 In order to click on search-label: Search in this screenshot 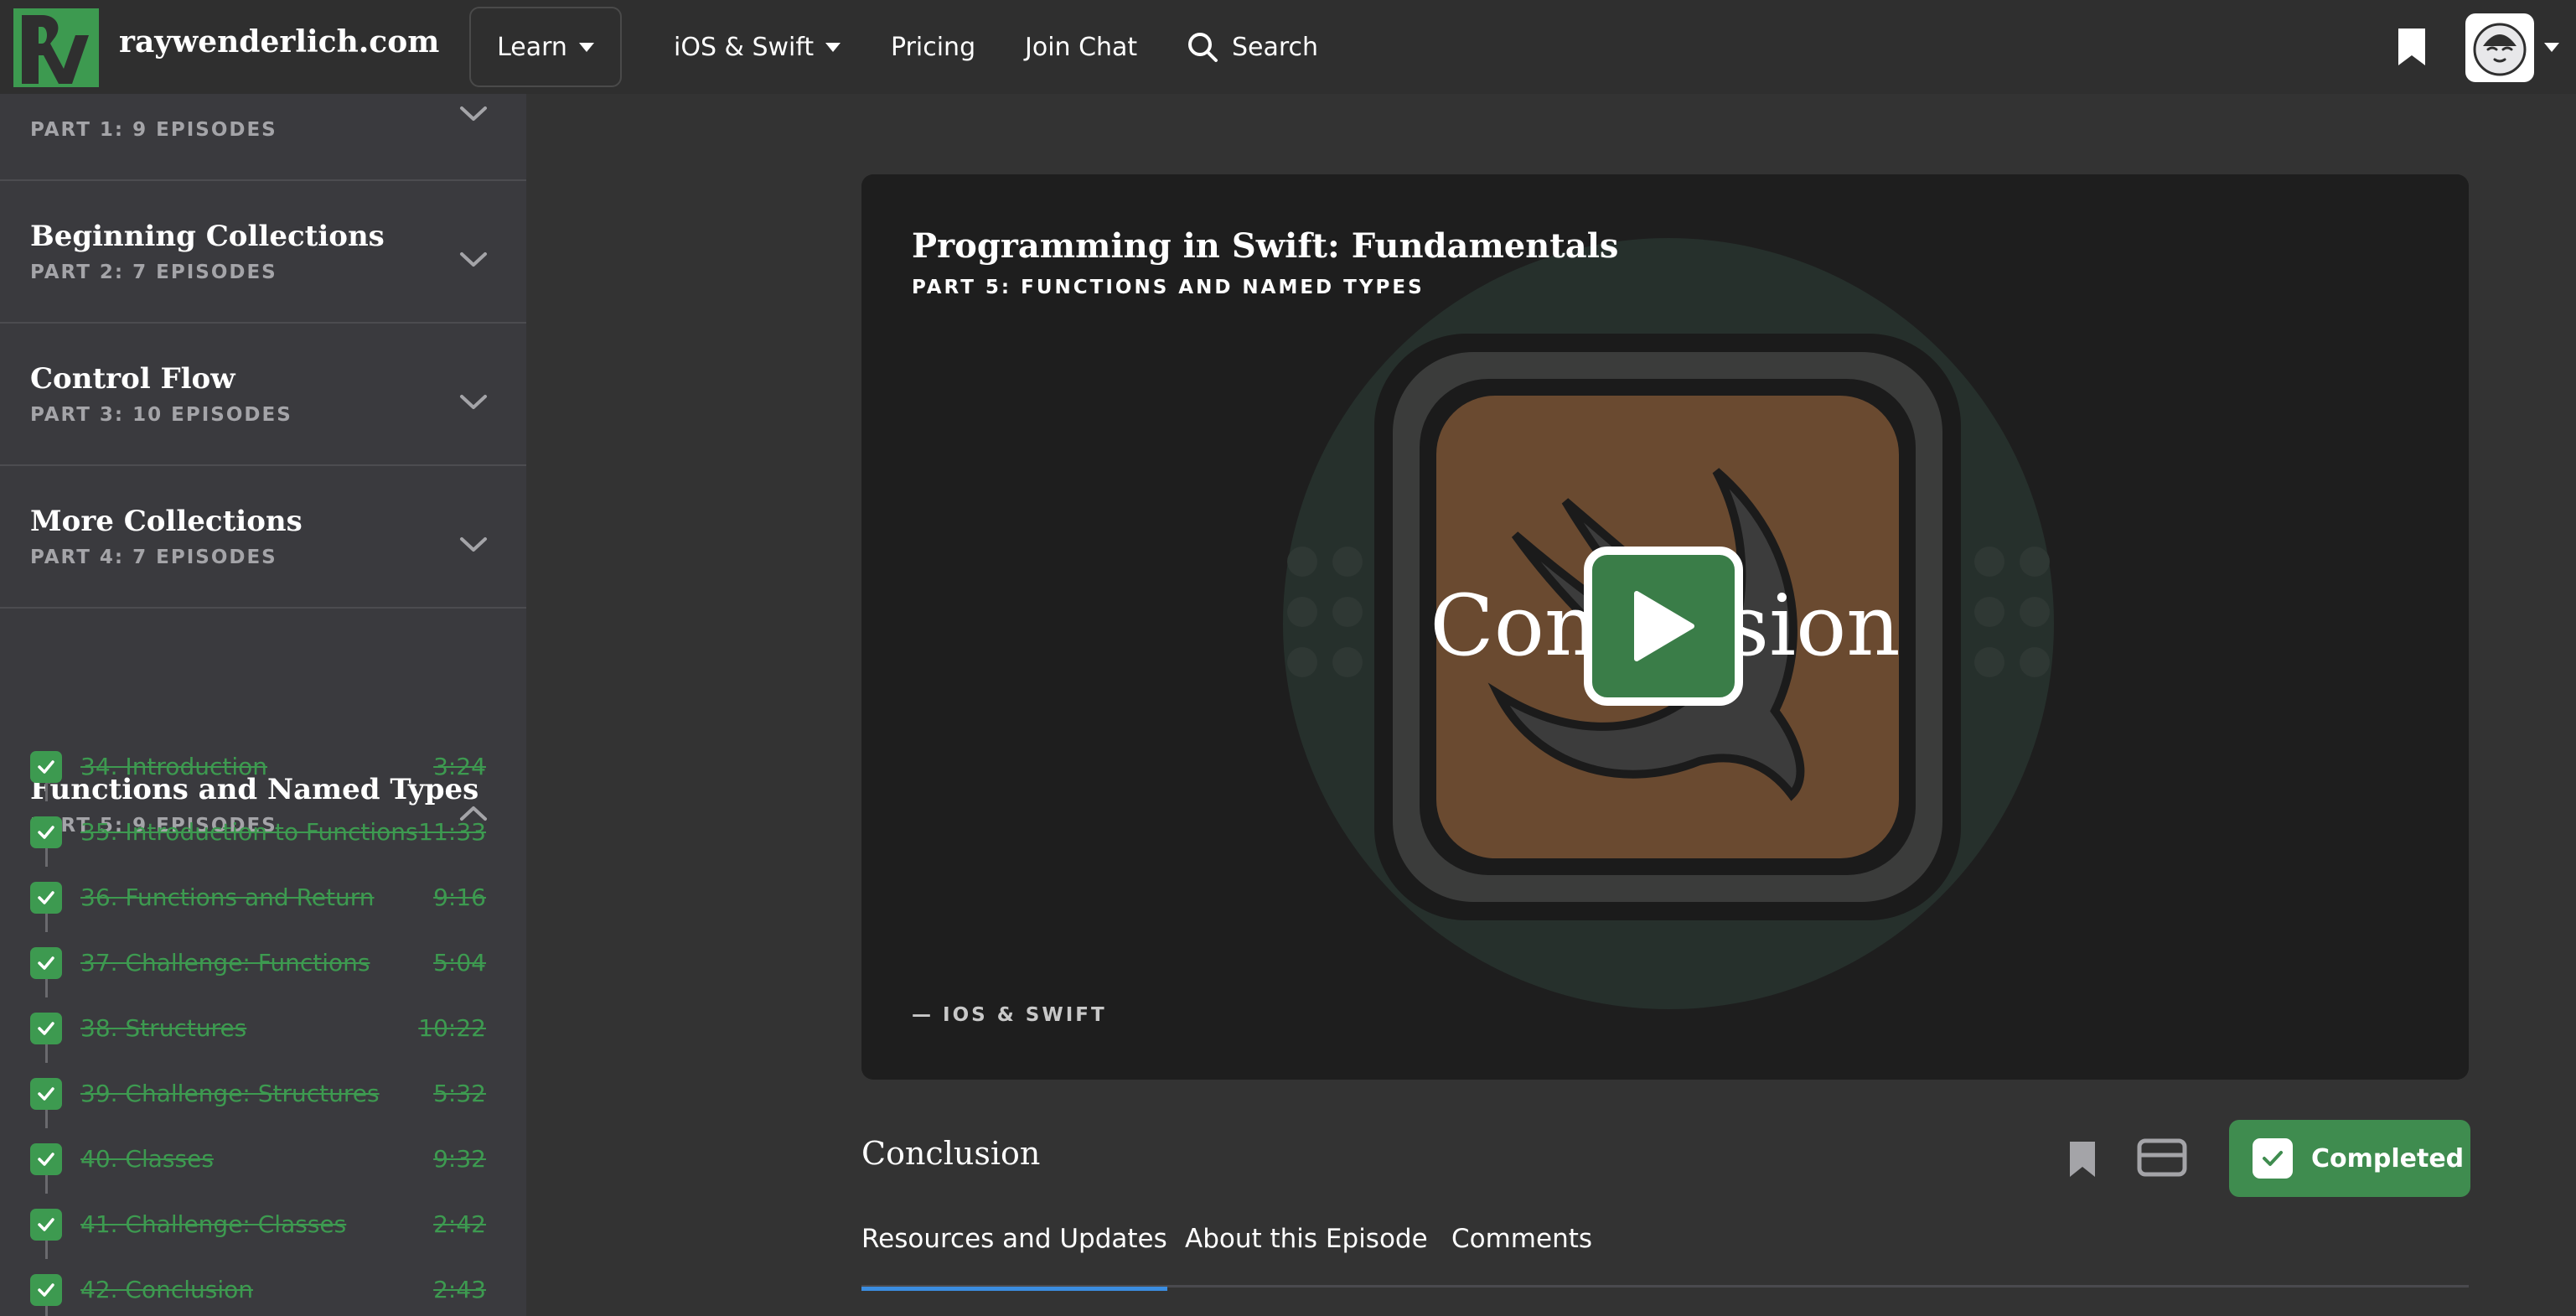, I will do `click(1275, 47)`.